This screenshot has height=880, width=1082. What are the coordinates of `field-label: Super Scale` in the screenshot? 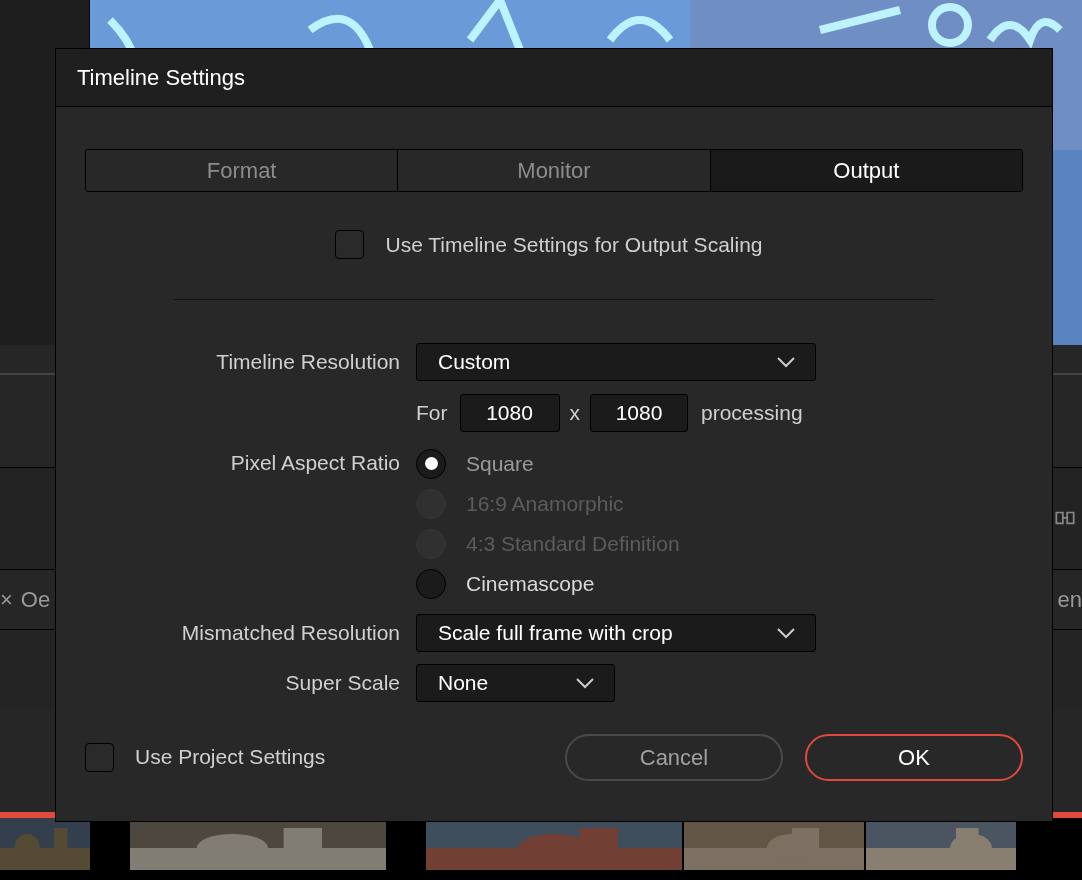 It's located at (342, 682).